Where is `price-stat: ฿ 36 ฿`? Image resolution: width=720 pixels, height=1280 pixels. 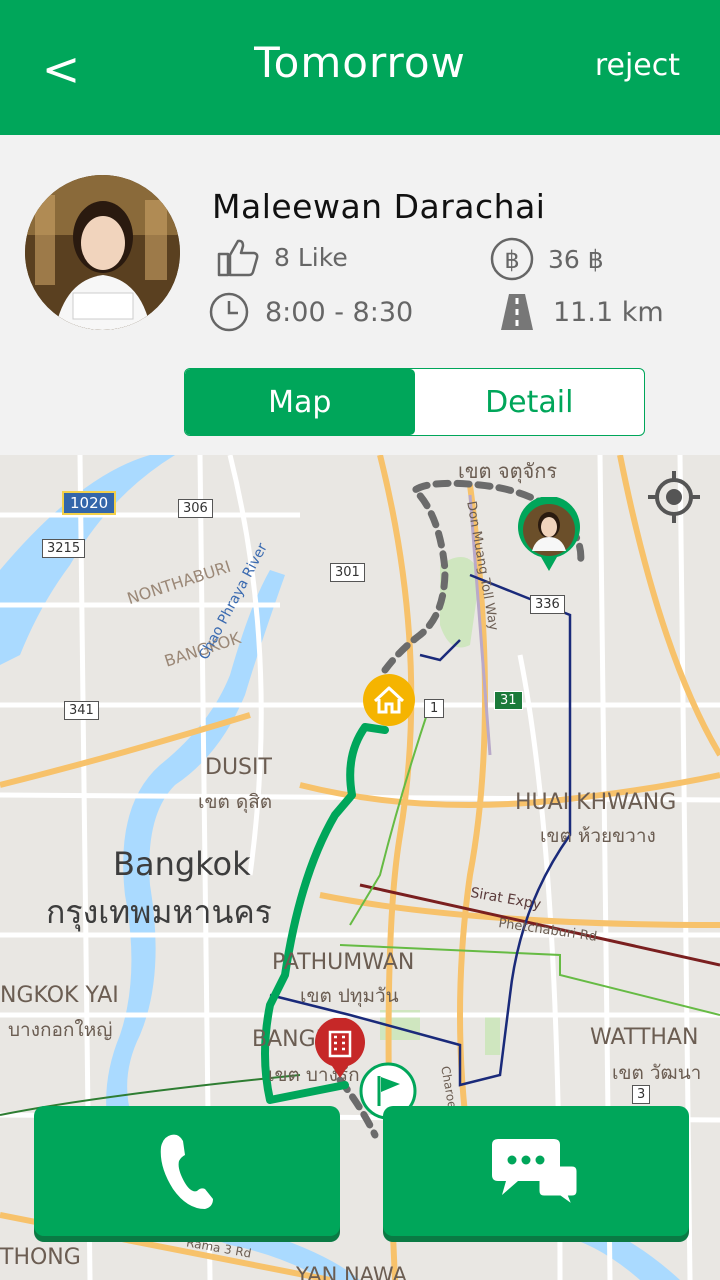
price-stat: ฿ 36 ฿ is located at coordinates (547, 259).